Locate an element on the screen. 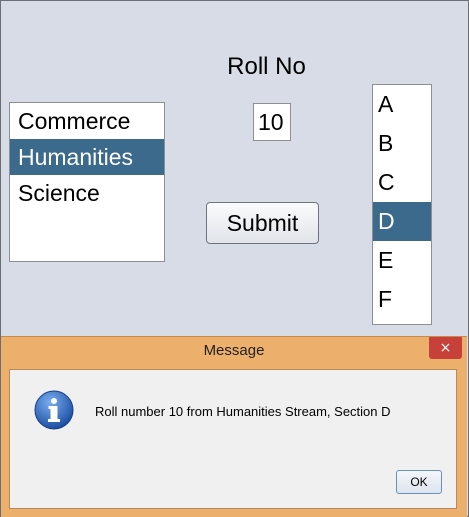  ok-button: OK is located at coordinates (419, 482).